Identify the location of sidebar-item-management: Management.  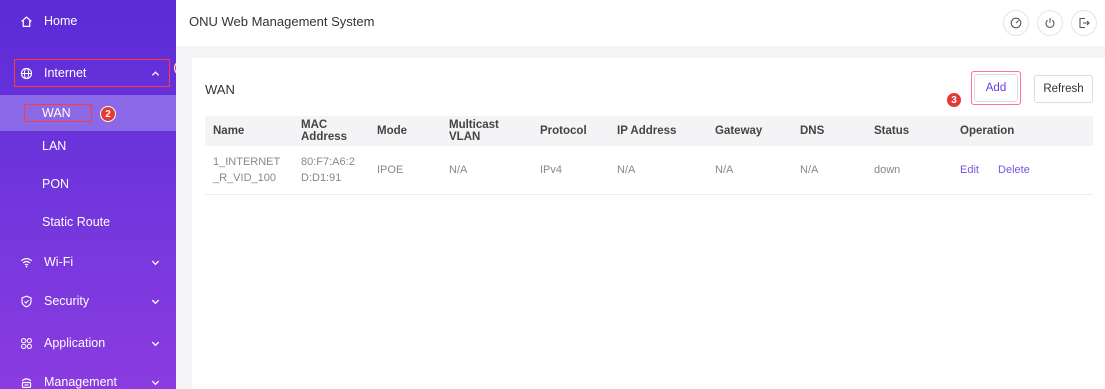
(88, 376).